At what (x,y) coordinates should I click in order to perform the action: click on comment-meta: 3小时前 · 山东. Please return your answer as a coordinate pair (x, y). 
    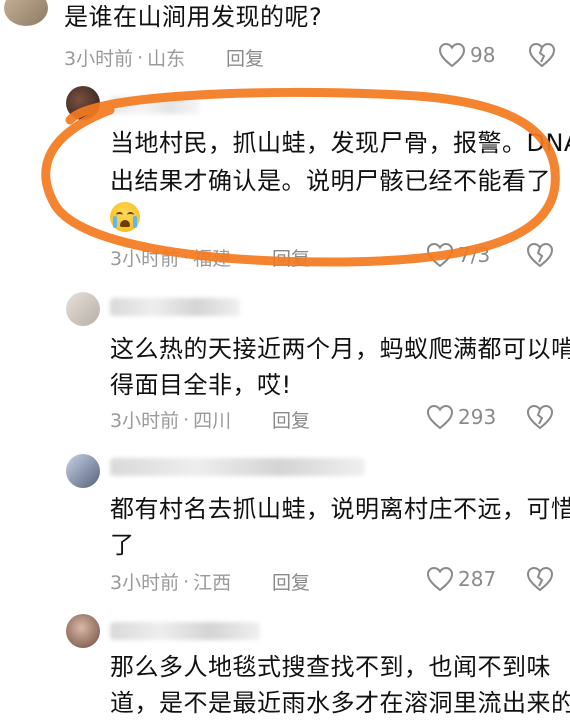
    Looking at the image, I should click on (124, 57).